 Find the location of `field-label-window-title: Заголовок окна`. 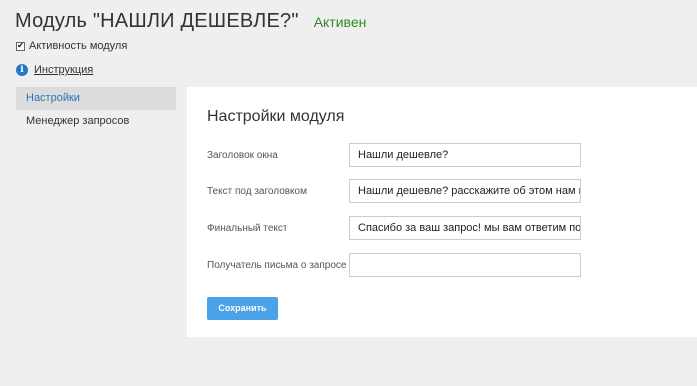

field-label-window-title: Заголовок окна is located at coordinates (242, 155).